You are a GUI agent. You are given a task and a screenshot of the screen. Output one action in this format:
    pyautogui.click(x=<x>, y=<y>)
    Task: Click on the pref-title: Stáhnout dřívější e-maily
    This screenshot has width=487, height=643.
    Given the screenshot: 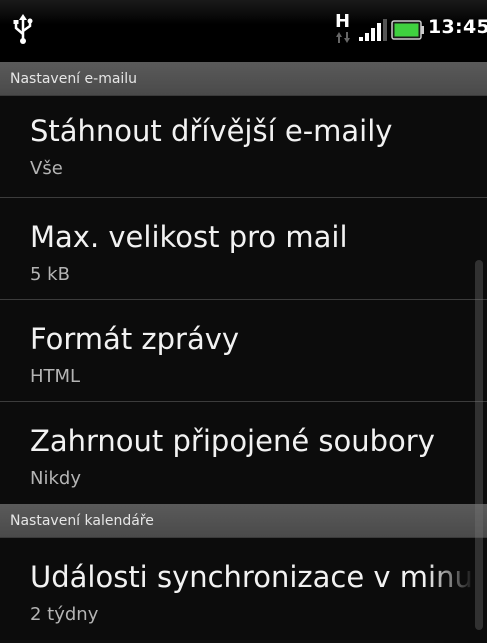 What is the action you would take?
    pyautogui.click(x=211, y=131)
    